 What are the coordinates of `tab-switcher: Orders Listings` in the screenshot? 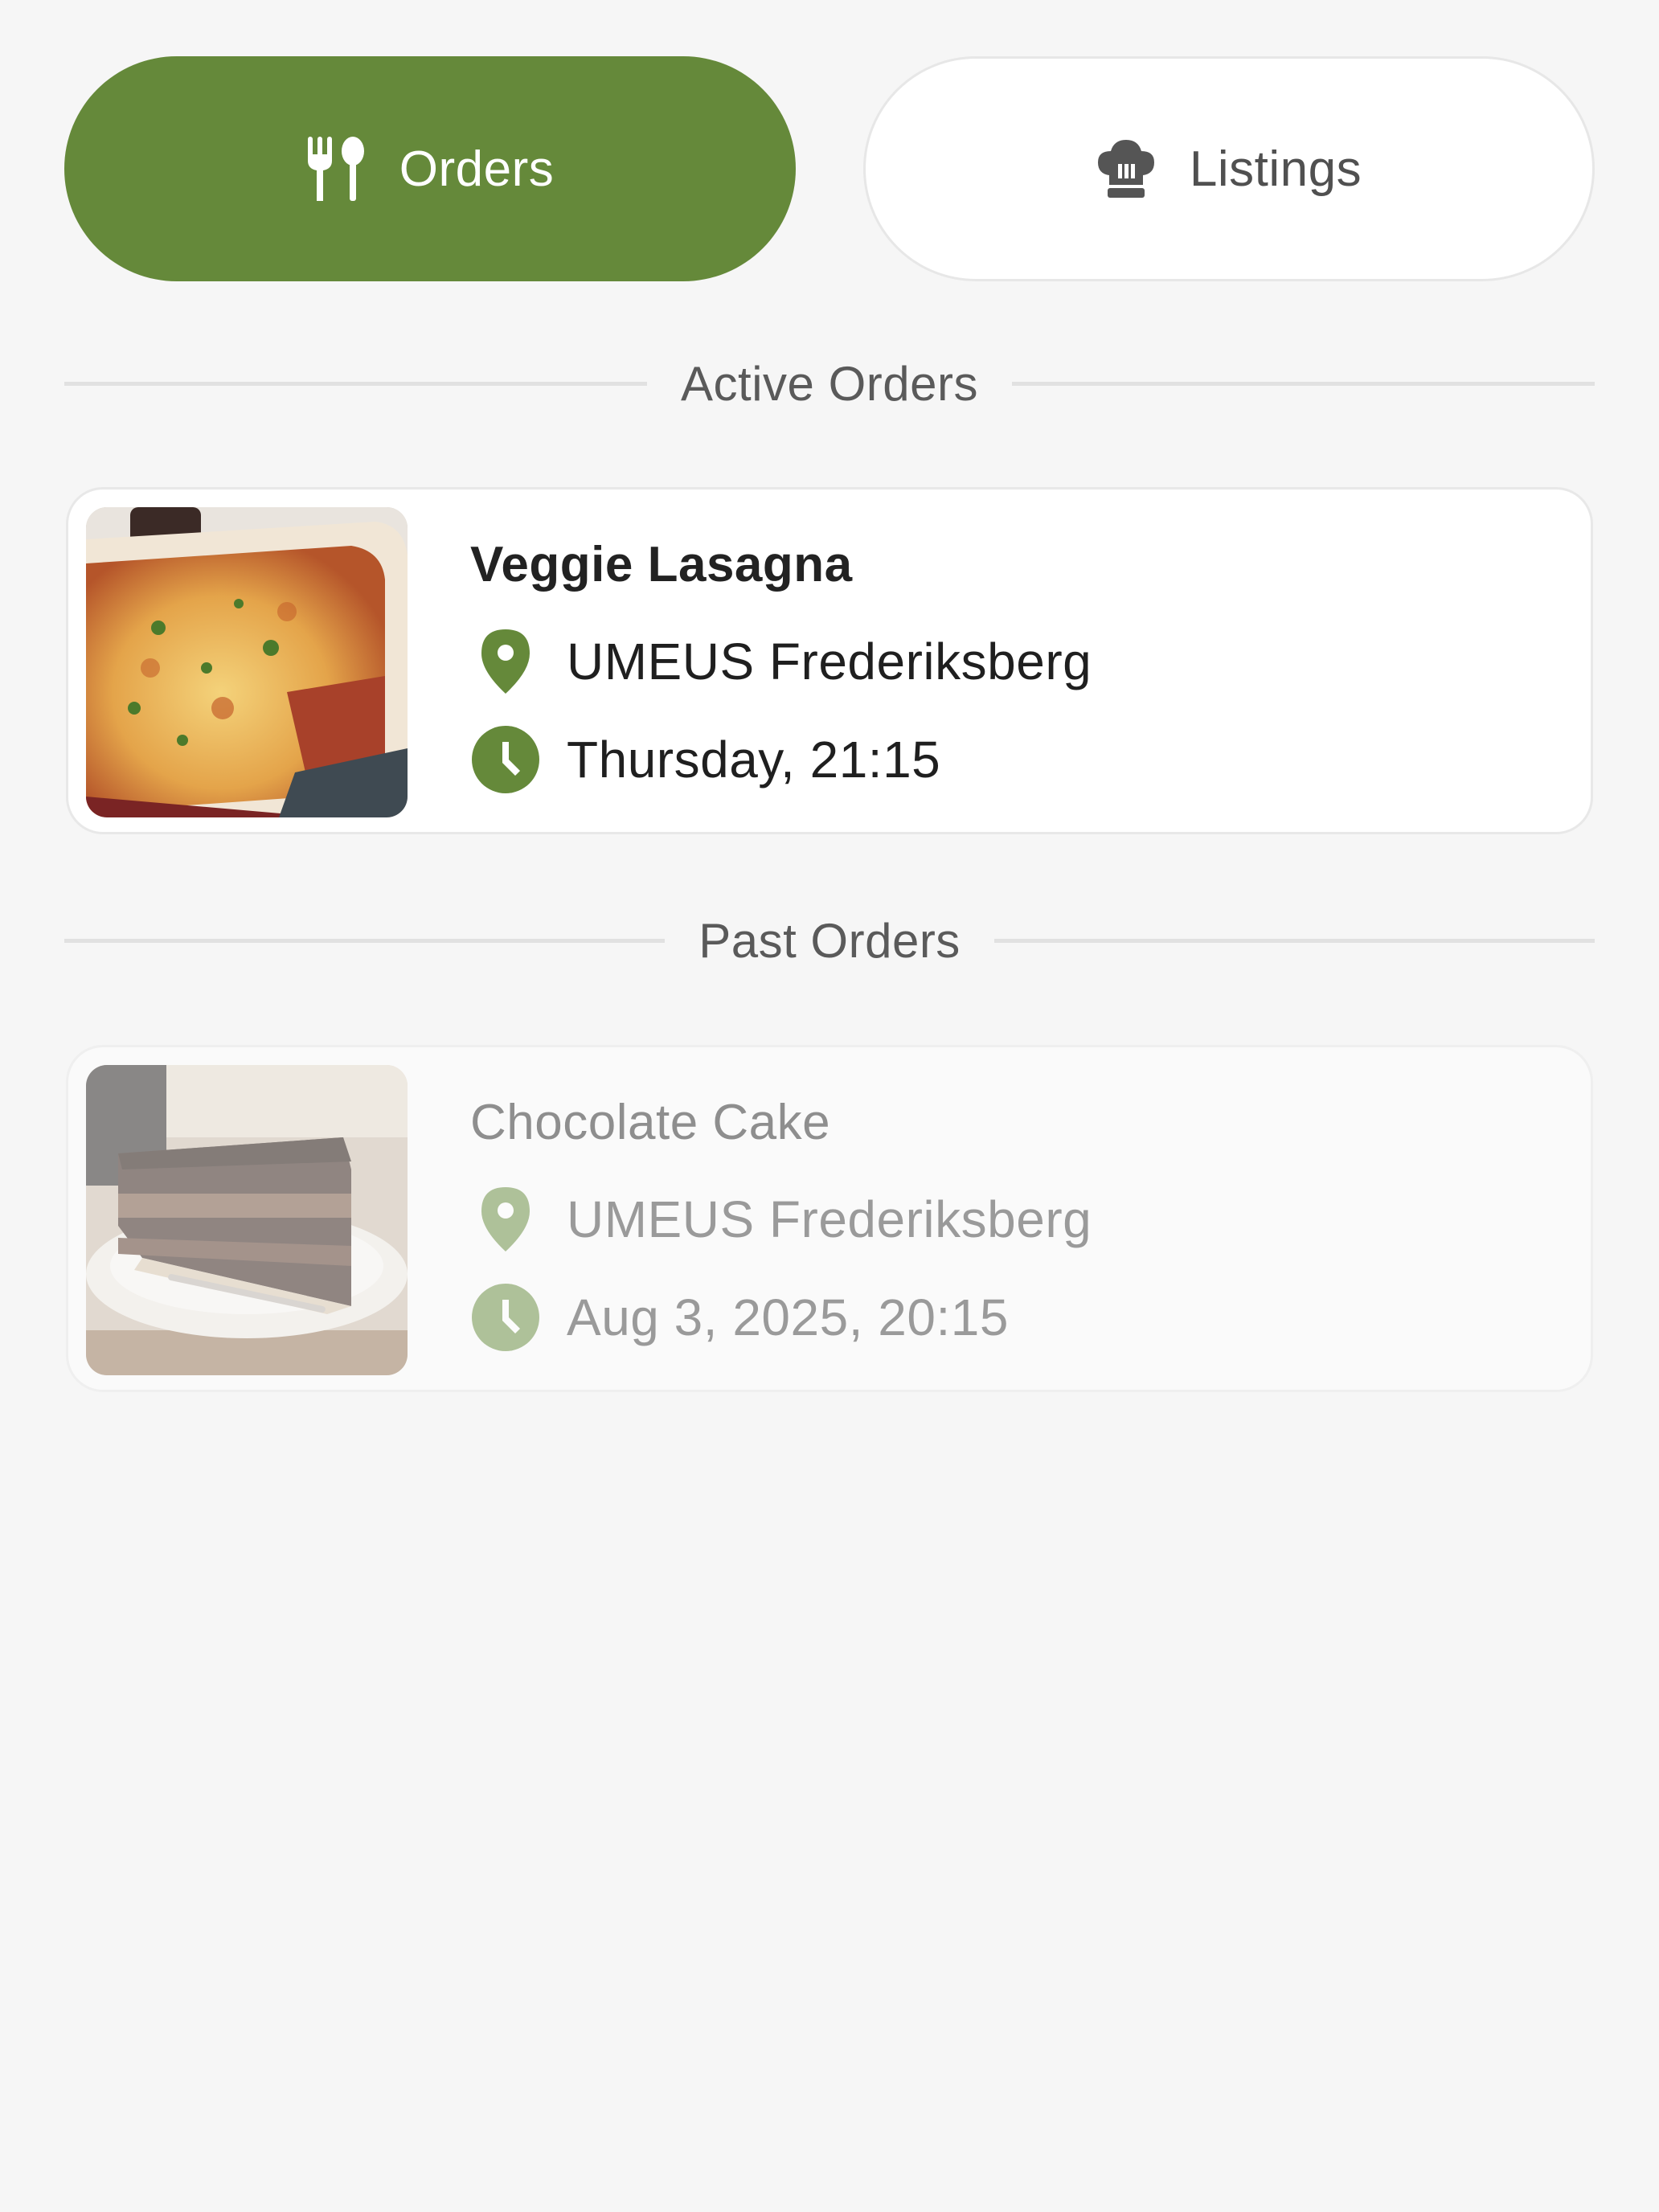 It's located at (829, 168).